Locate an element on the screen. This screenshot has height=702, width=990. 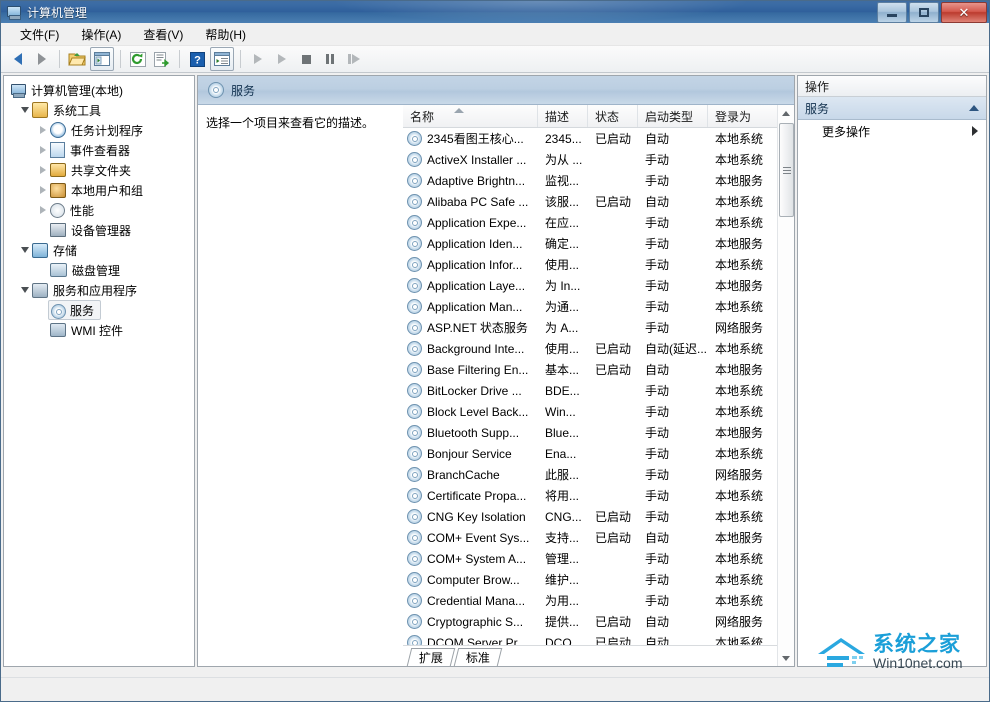
help-icon: ? is located at coordinates (197, 59).